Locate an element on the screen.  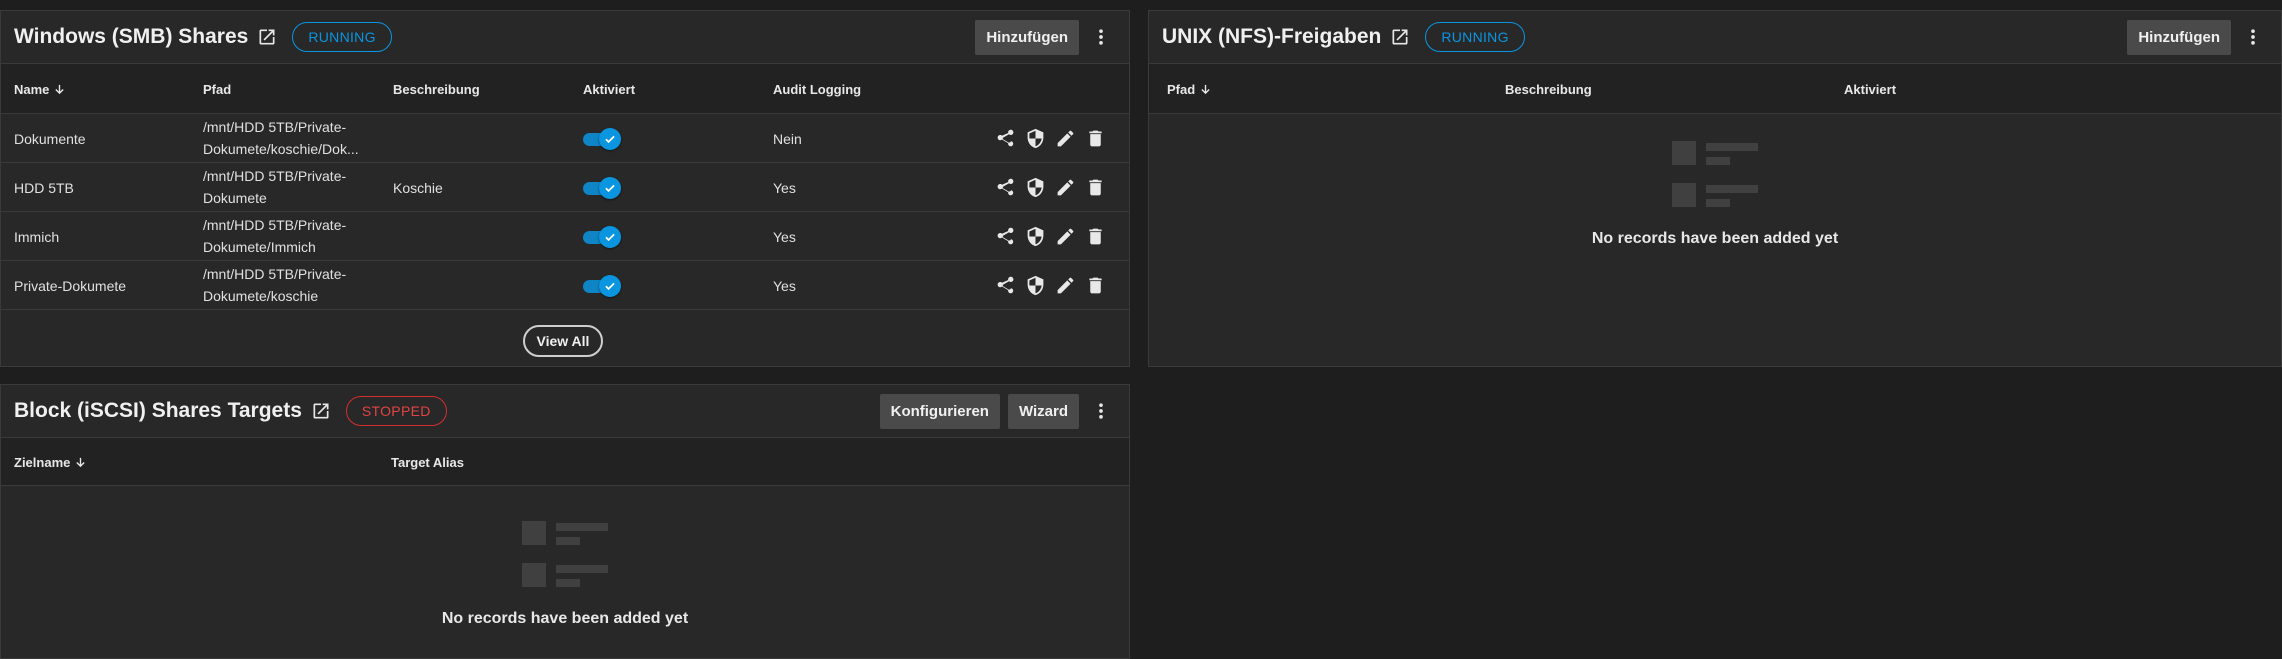
nfs-empty-text: No records have been added yet is located at coordinates (1715, 238).